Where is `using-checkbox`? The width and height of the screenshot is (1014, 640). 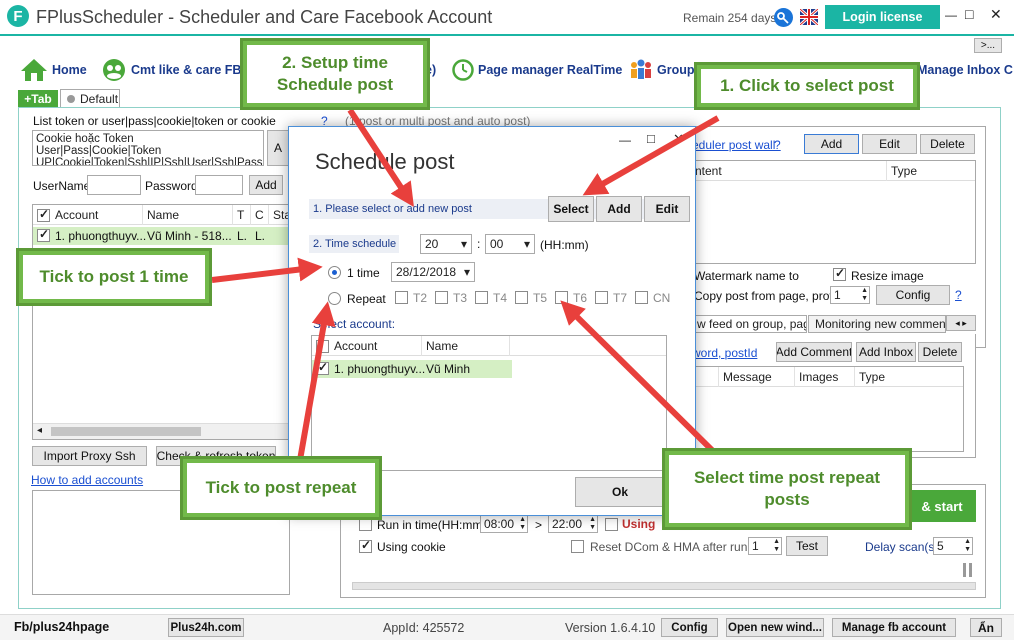 using-checkbox is located at coordinates (611, 524).